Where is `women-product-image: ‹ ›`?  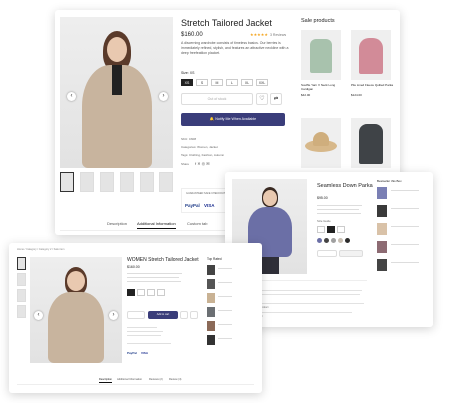 women-product-image: ‹ › is located at coordinates (76, 310).